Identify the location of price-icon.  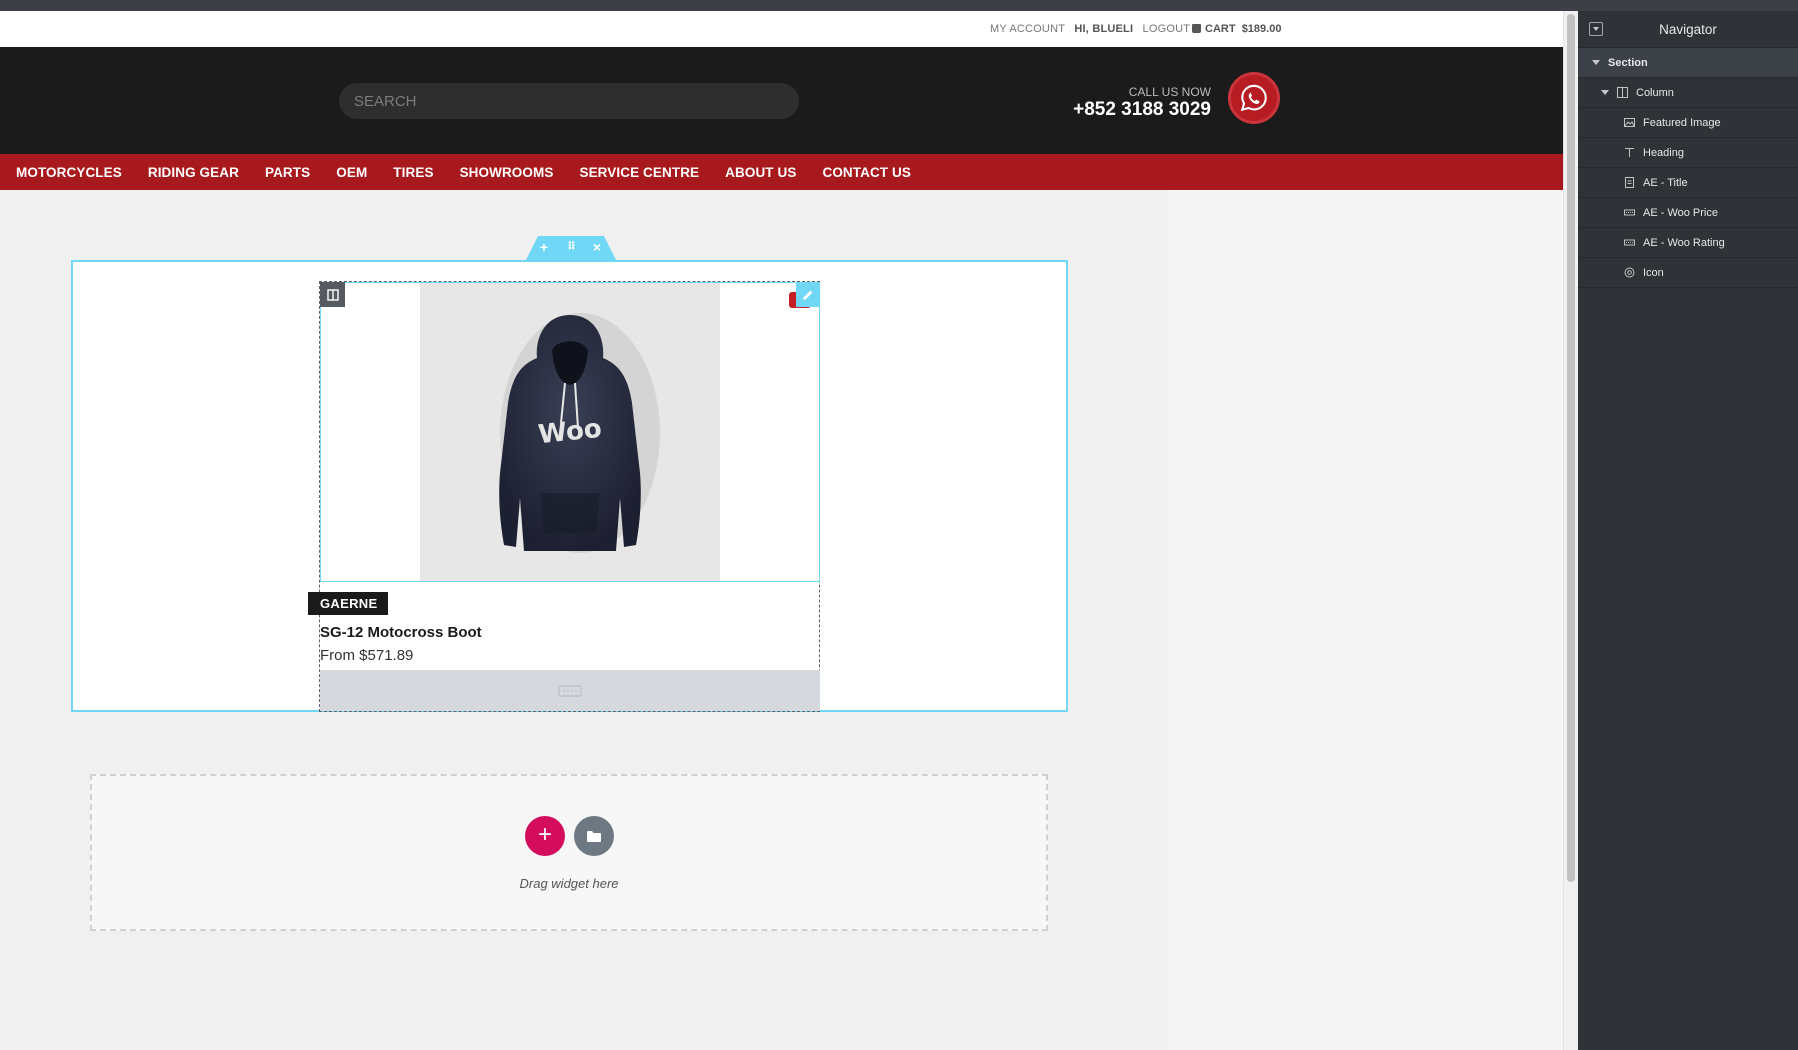
(1629, 212).